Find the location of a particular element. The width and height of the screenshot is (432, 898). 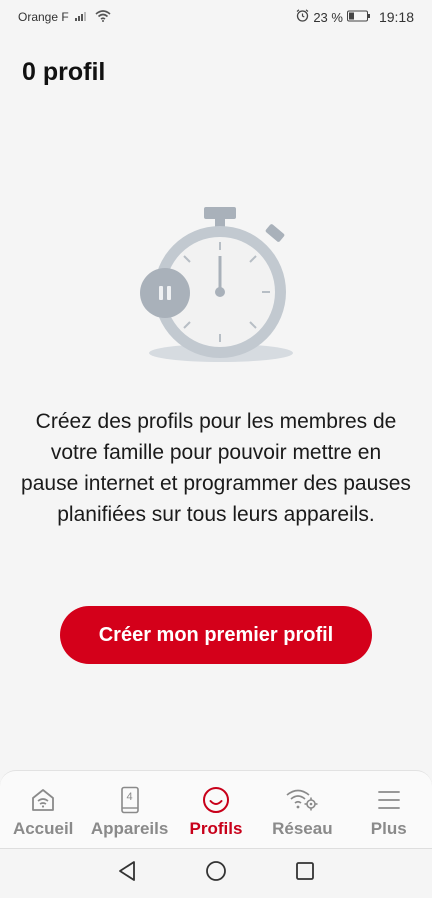

nav-item-reseau: Réseau is located at coordinates (302, 812).